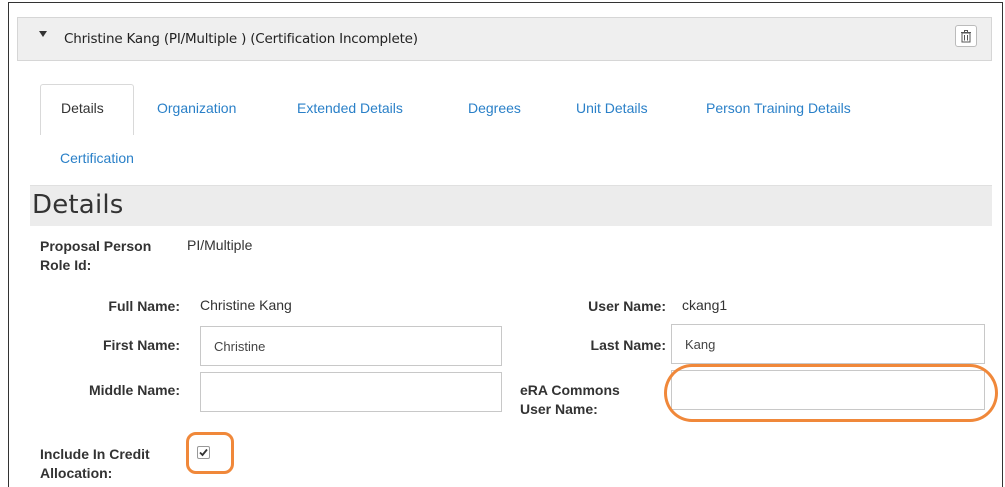 This screenshot has height=487, width=1005. What do you see at coordinates (828, 344) in the screenshot?
I see `last-name-field` at bounding box center [828, 344].